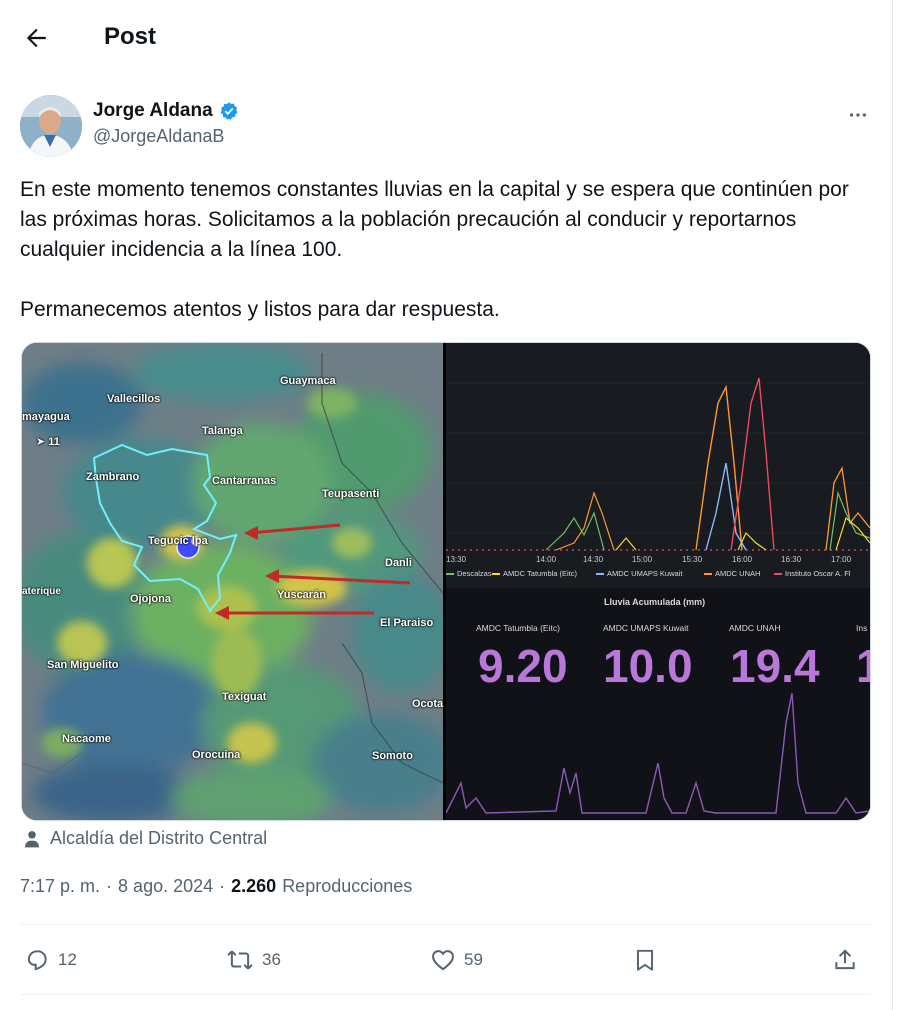  I want to click on more-options-button, so click(858, 115).